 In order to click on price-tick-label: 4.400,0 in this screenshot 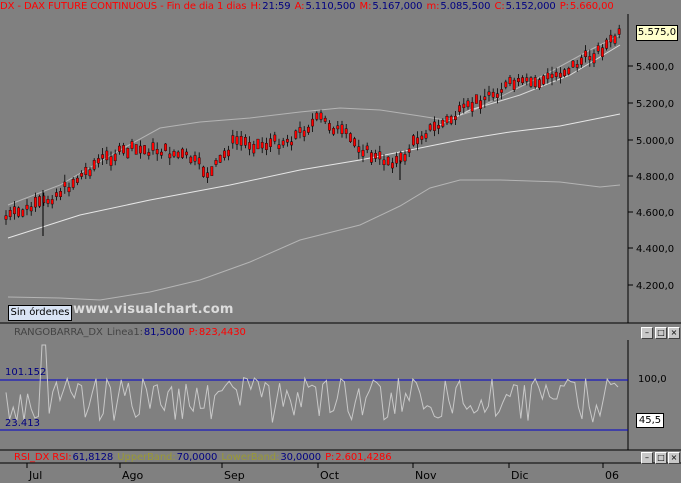, I will do `click(655, 249)`.